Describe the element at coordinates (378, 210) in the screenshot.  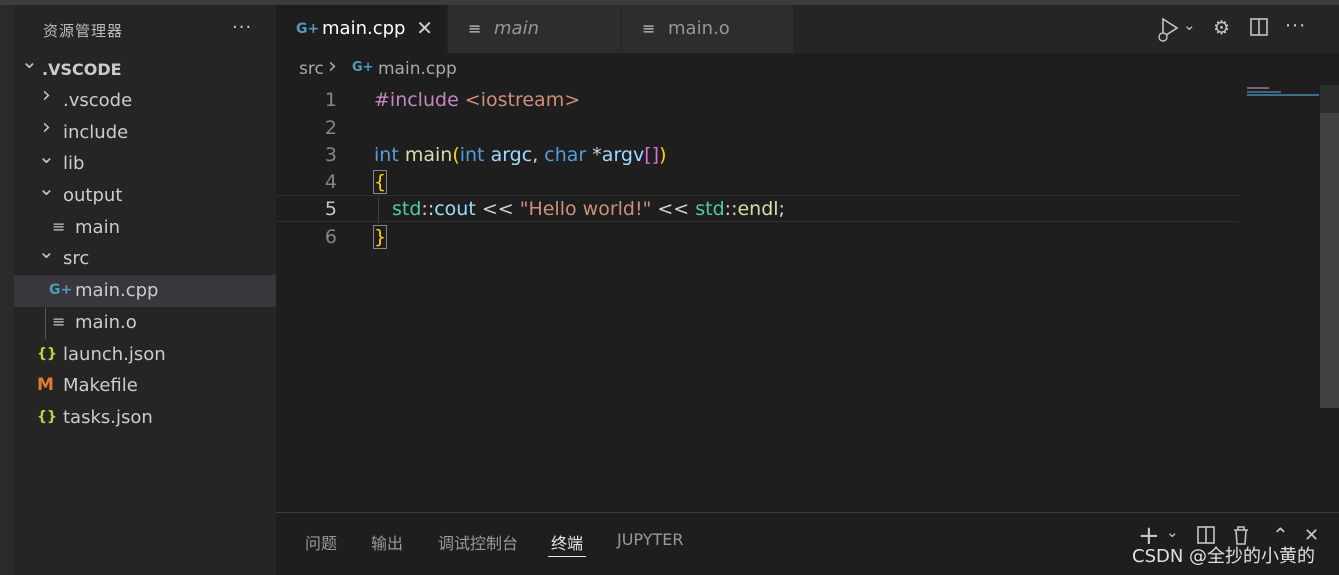
I see `indent-guide` at that location.